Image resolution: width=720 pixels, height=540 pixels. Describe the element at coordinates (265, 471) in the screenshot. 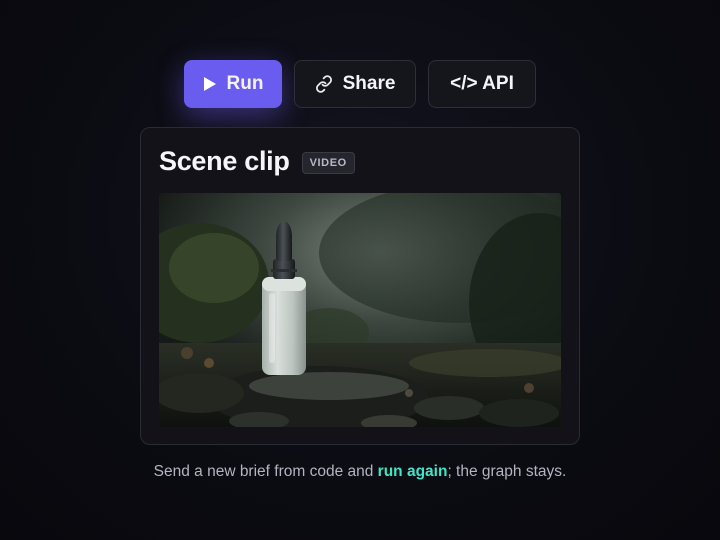

I see `caption-text-before: Send a new brief from code and` at that location.